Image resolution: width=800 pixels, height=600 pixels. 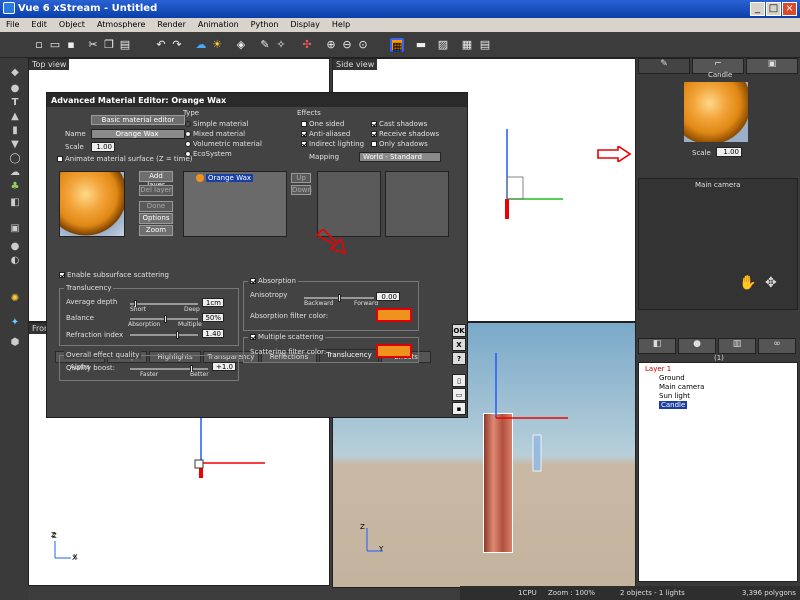 I want to click on save-material-icon: ▪, so click(x=459, y=408).